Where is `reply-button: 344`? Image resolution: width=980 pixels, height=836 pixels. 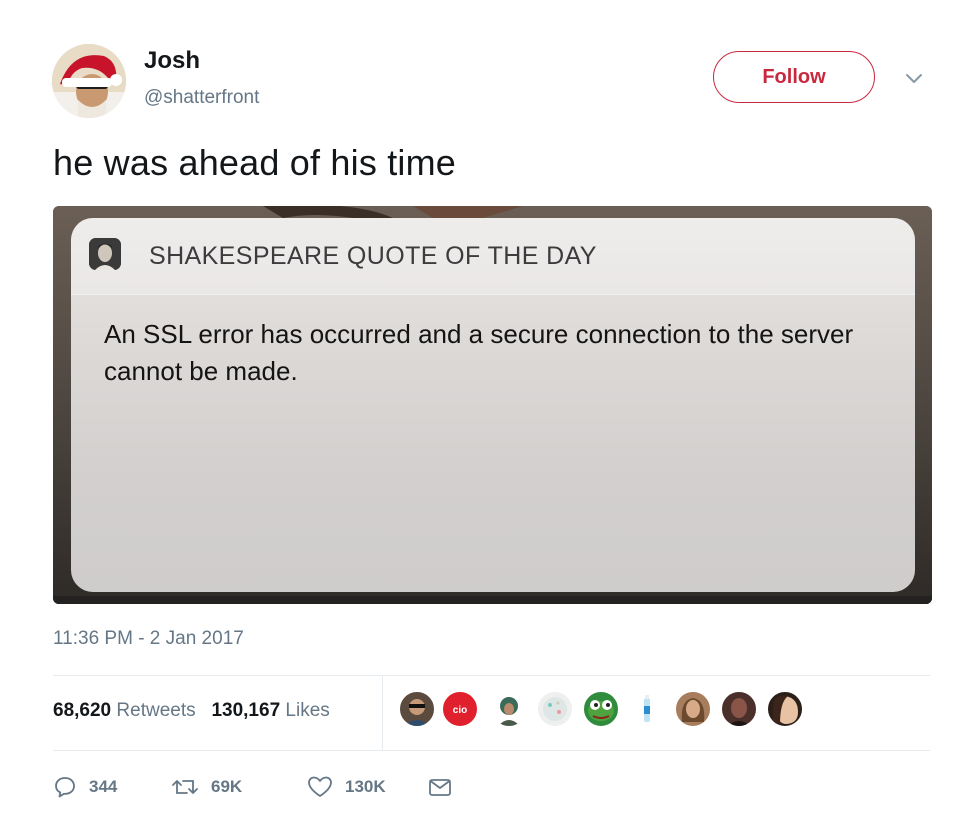 reply-button: 344 is located at coordinates (85, 787).